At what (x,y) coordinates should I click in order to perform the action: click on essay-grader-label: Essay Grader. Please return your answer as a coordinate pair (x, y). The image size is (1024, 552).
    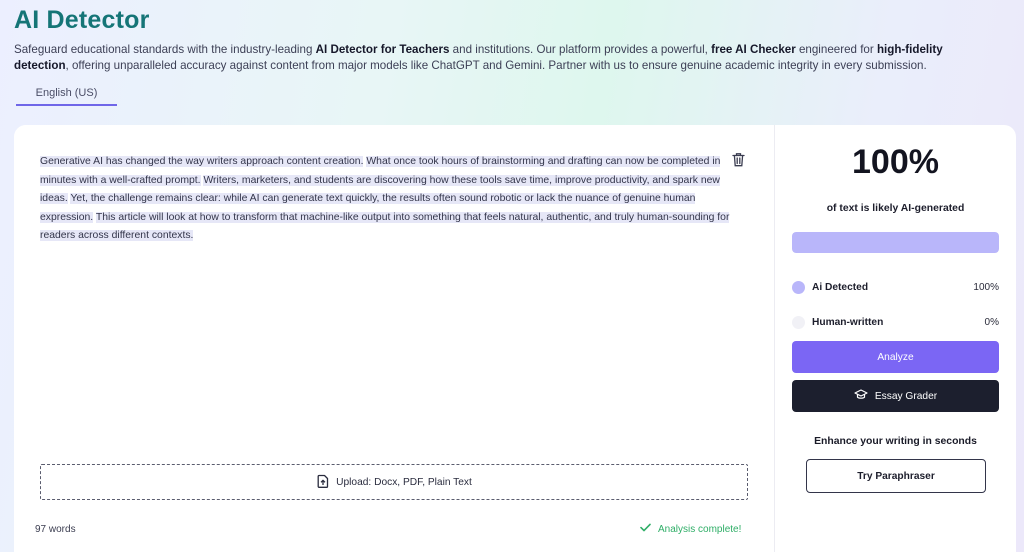
    Looking at the image, I should click on (906, 396).